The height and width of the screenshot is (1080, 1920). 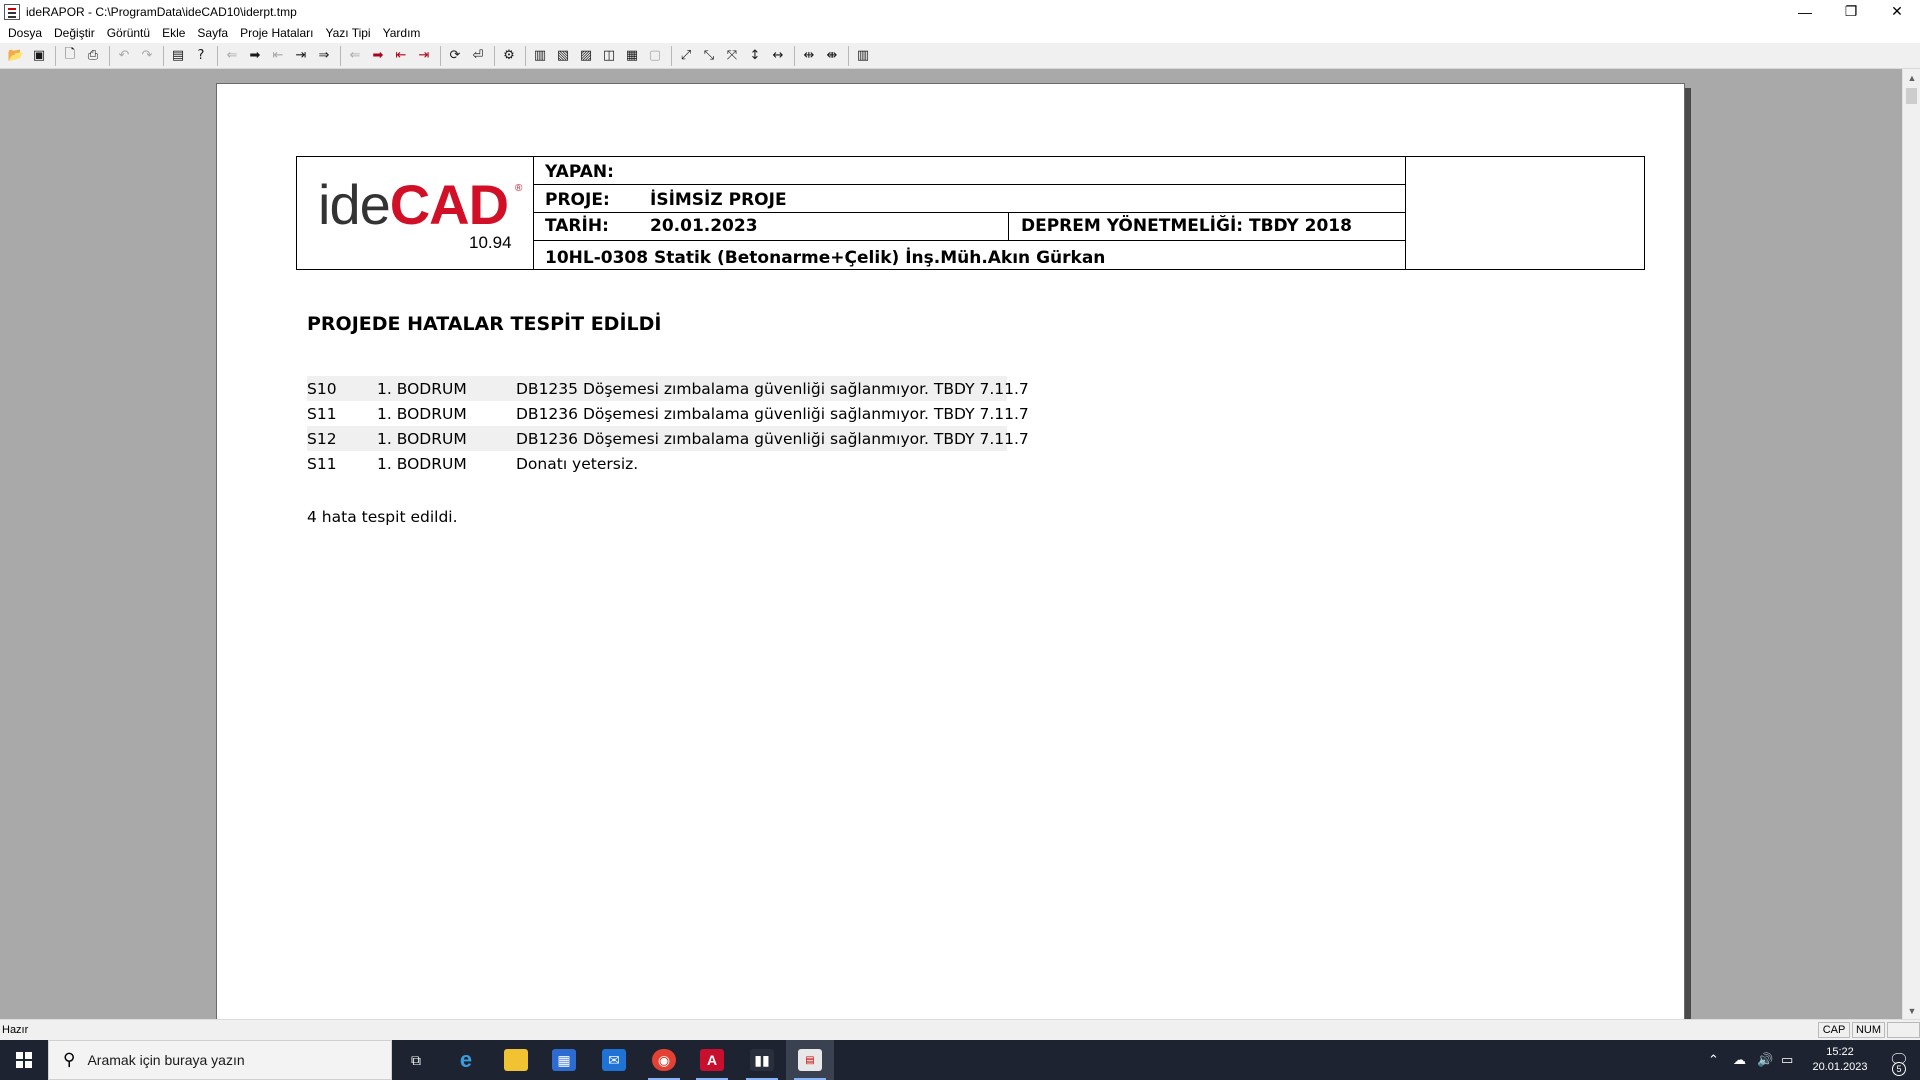 What do you see at coordinates (277, 33) in the screenshot?
I see `menu-proje-hatalari: Proje Hataları` at bounding box center [277, 33].